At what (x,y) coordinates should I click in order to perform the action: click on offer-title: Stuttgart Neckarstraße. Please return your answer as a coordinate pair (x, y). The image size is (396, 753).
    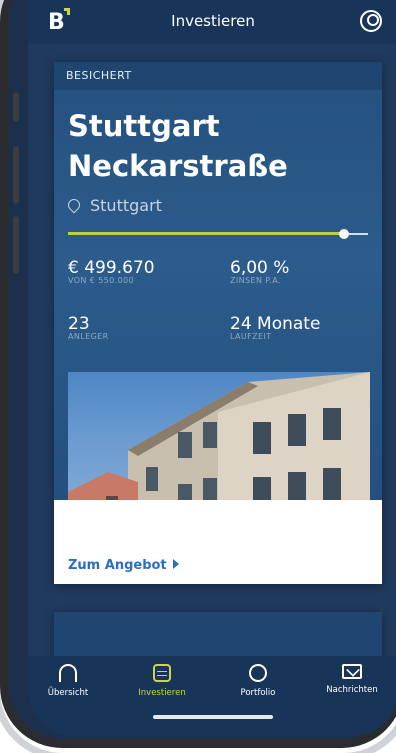
    Looking at the image, I should click on (218, 146).